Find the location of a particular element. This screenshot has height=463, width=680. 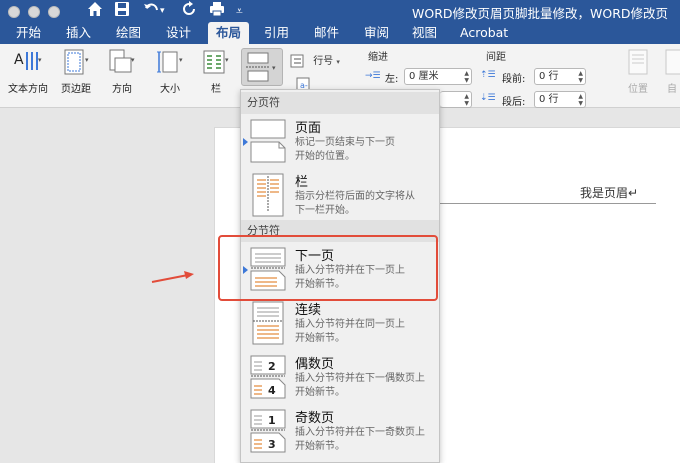

zoom-window-button is located at coordinates (54, 12).